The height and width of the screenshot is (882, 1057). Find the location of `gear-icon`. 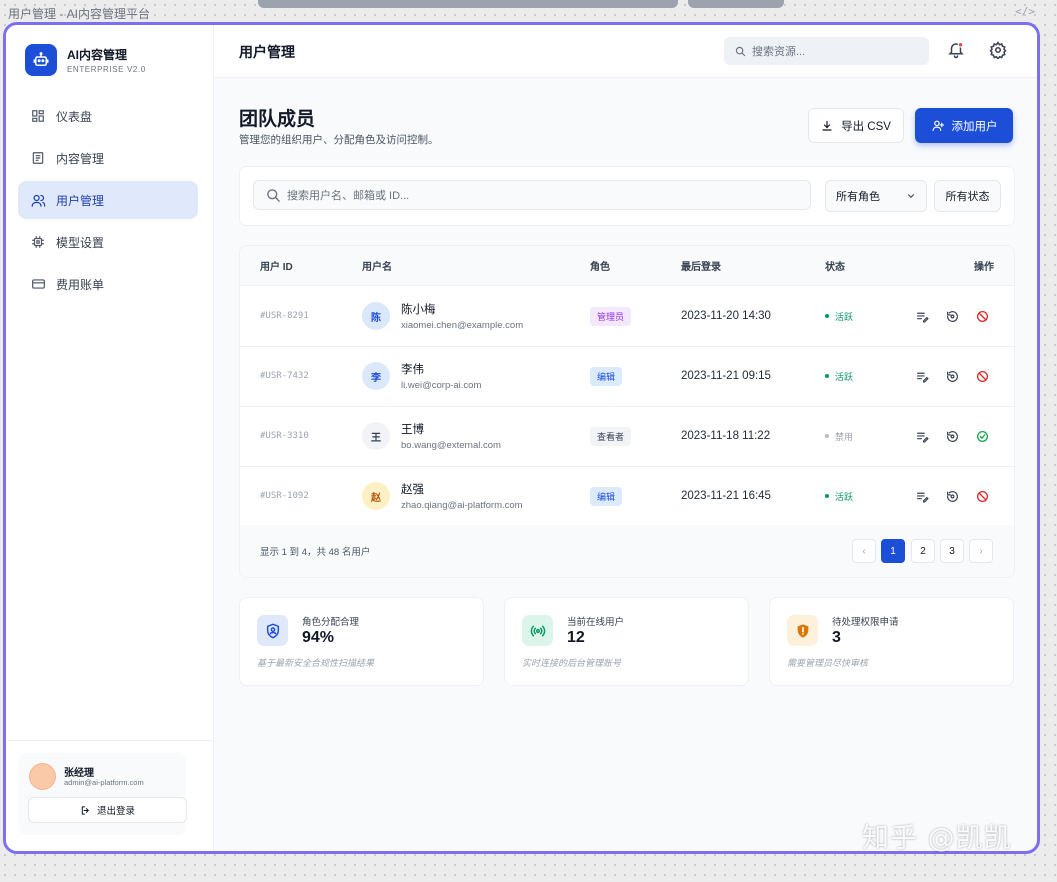

gear-icon is located at coordinates (998, 52).